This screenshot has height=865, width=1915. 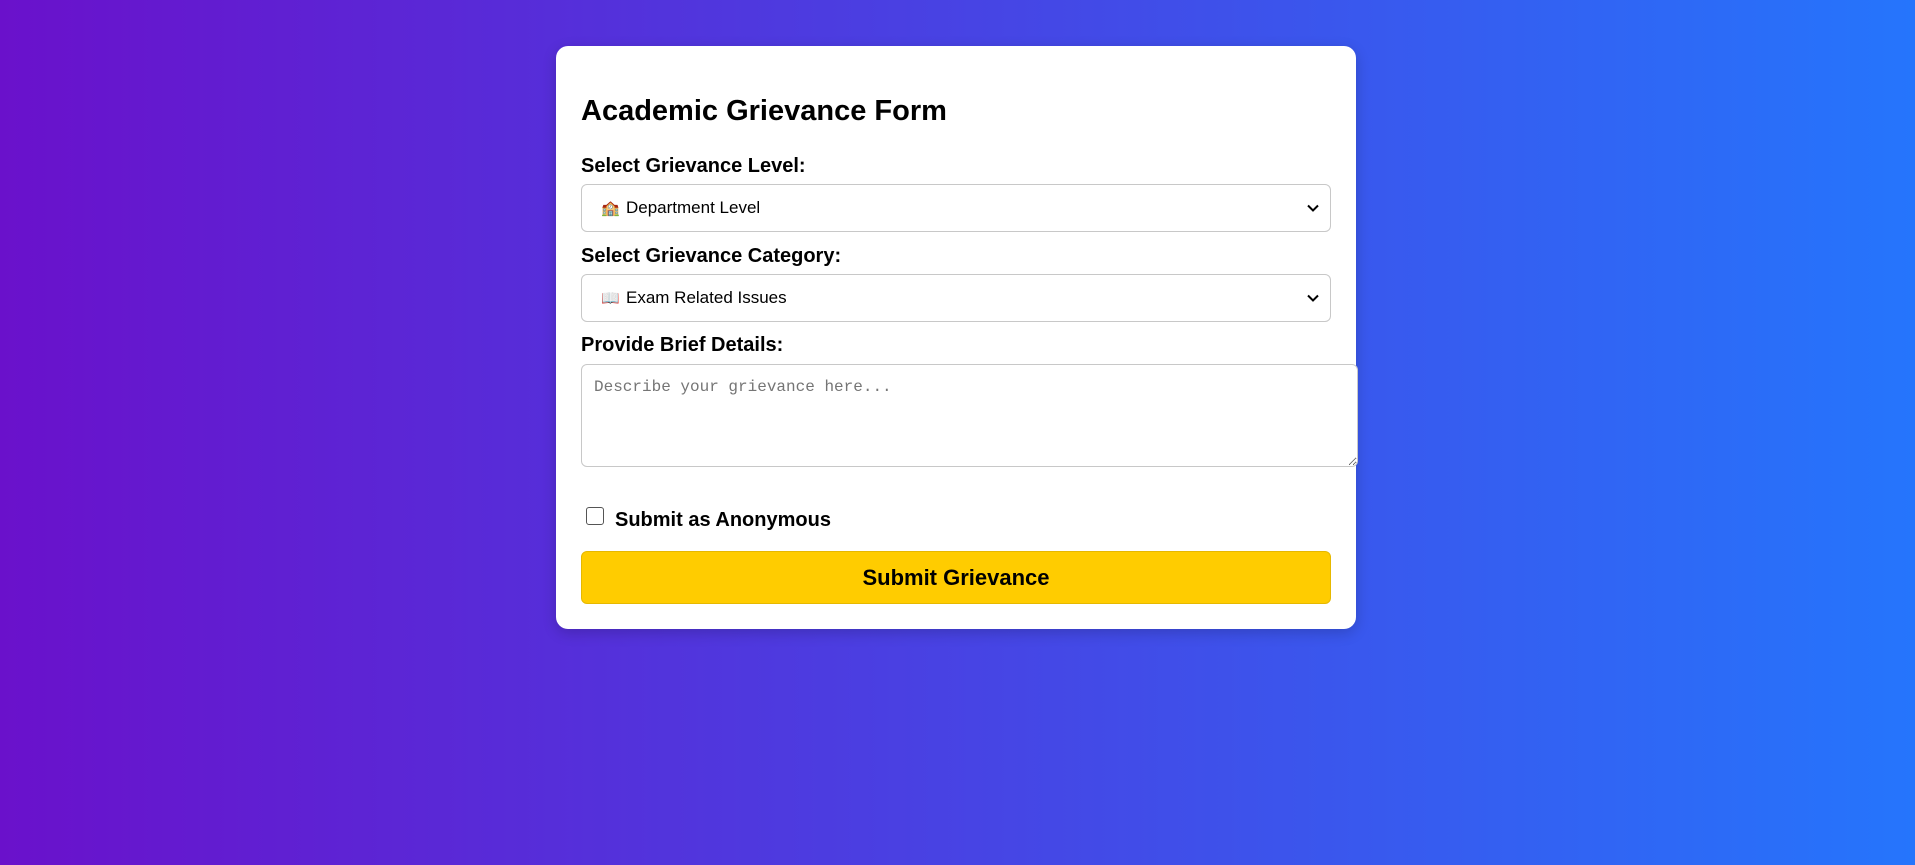 I want to click on grievance-level-label: Select Grievance Level:, so click(x=693, y=166).